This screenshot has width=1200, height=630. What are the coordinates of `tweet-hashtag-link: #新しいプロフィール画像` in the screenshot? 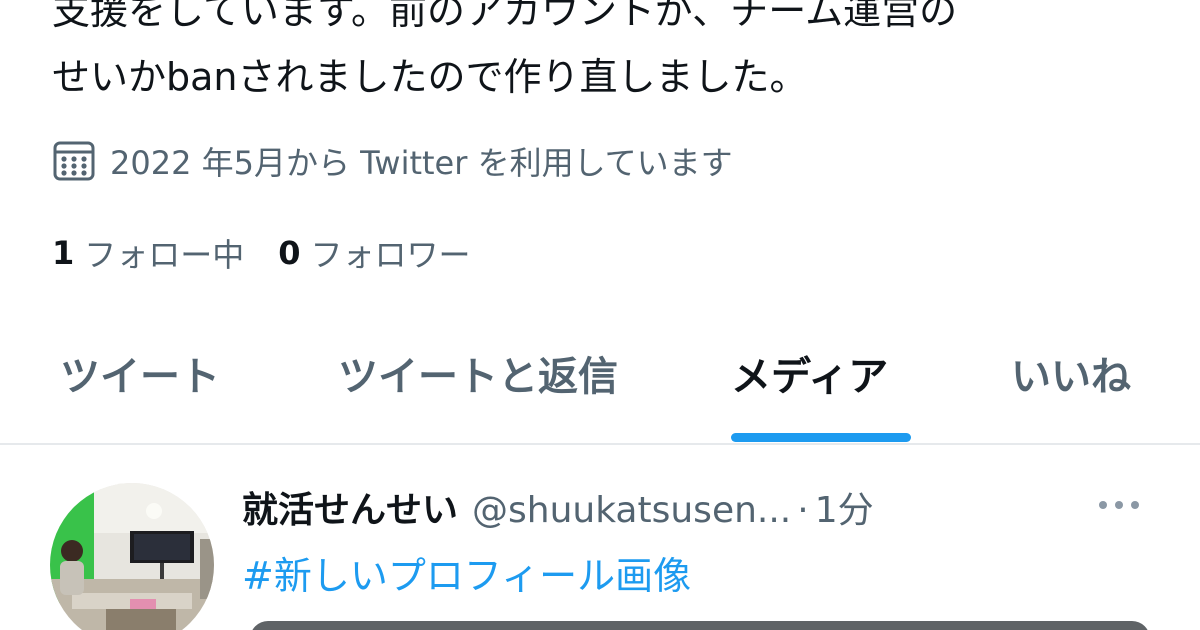 It's located at (466, 572).